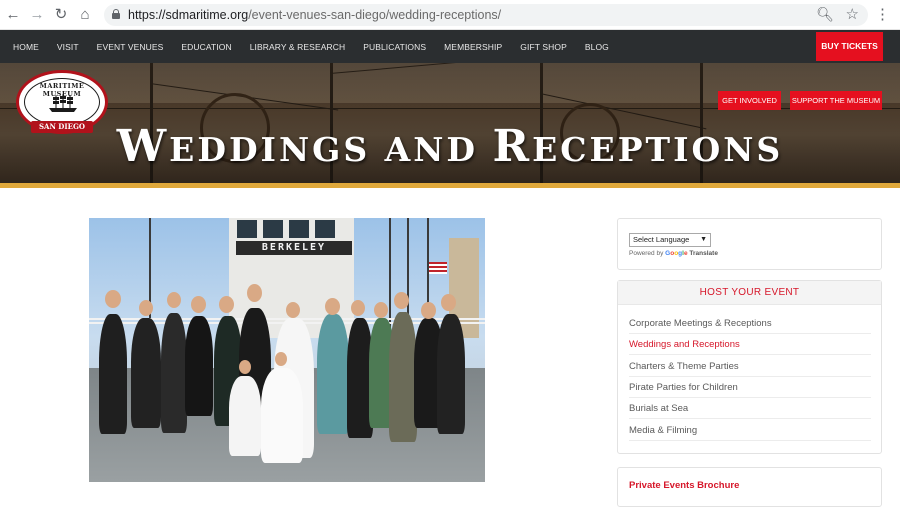 This screenshot has height=507, width=900. I want to click on nav-item-education: EDUCATION, so click(206, 47).